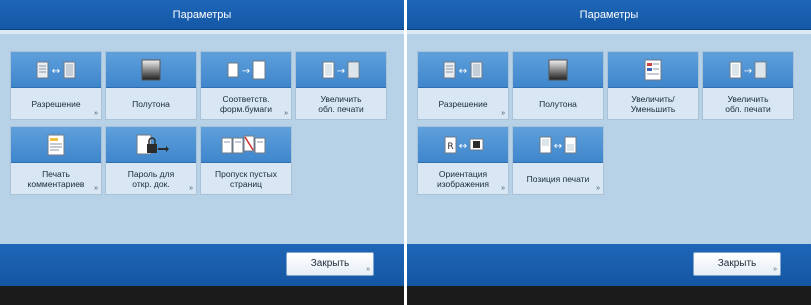 The height and width of the screenshot is (305, 811). I want to click on tile-print-position: ↔ Позиция печати », so click(558, 160).